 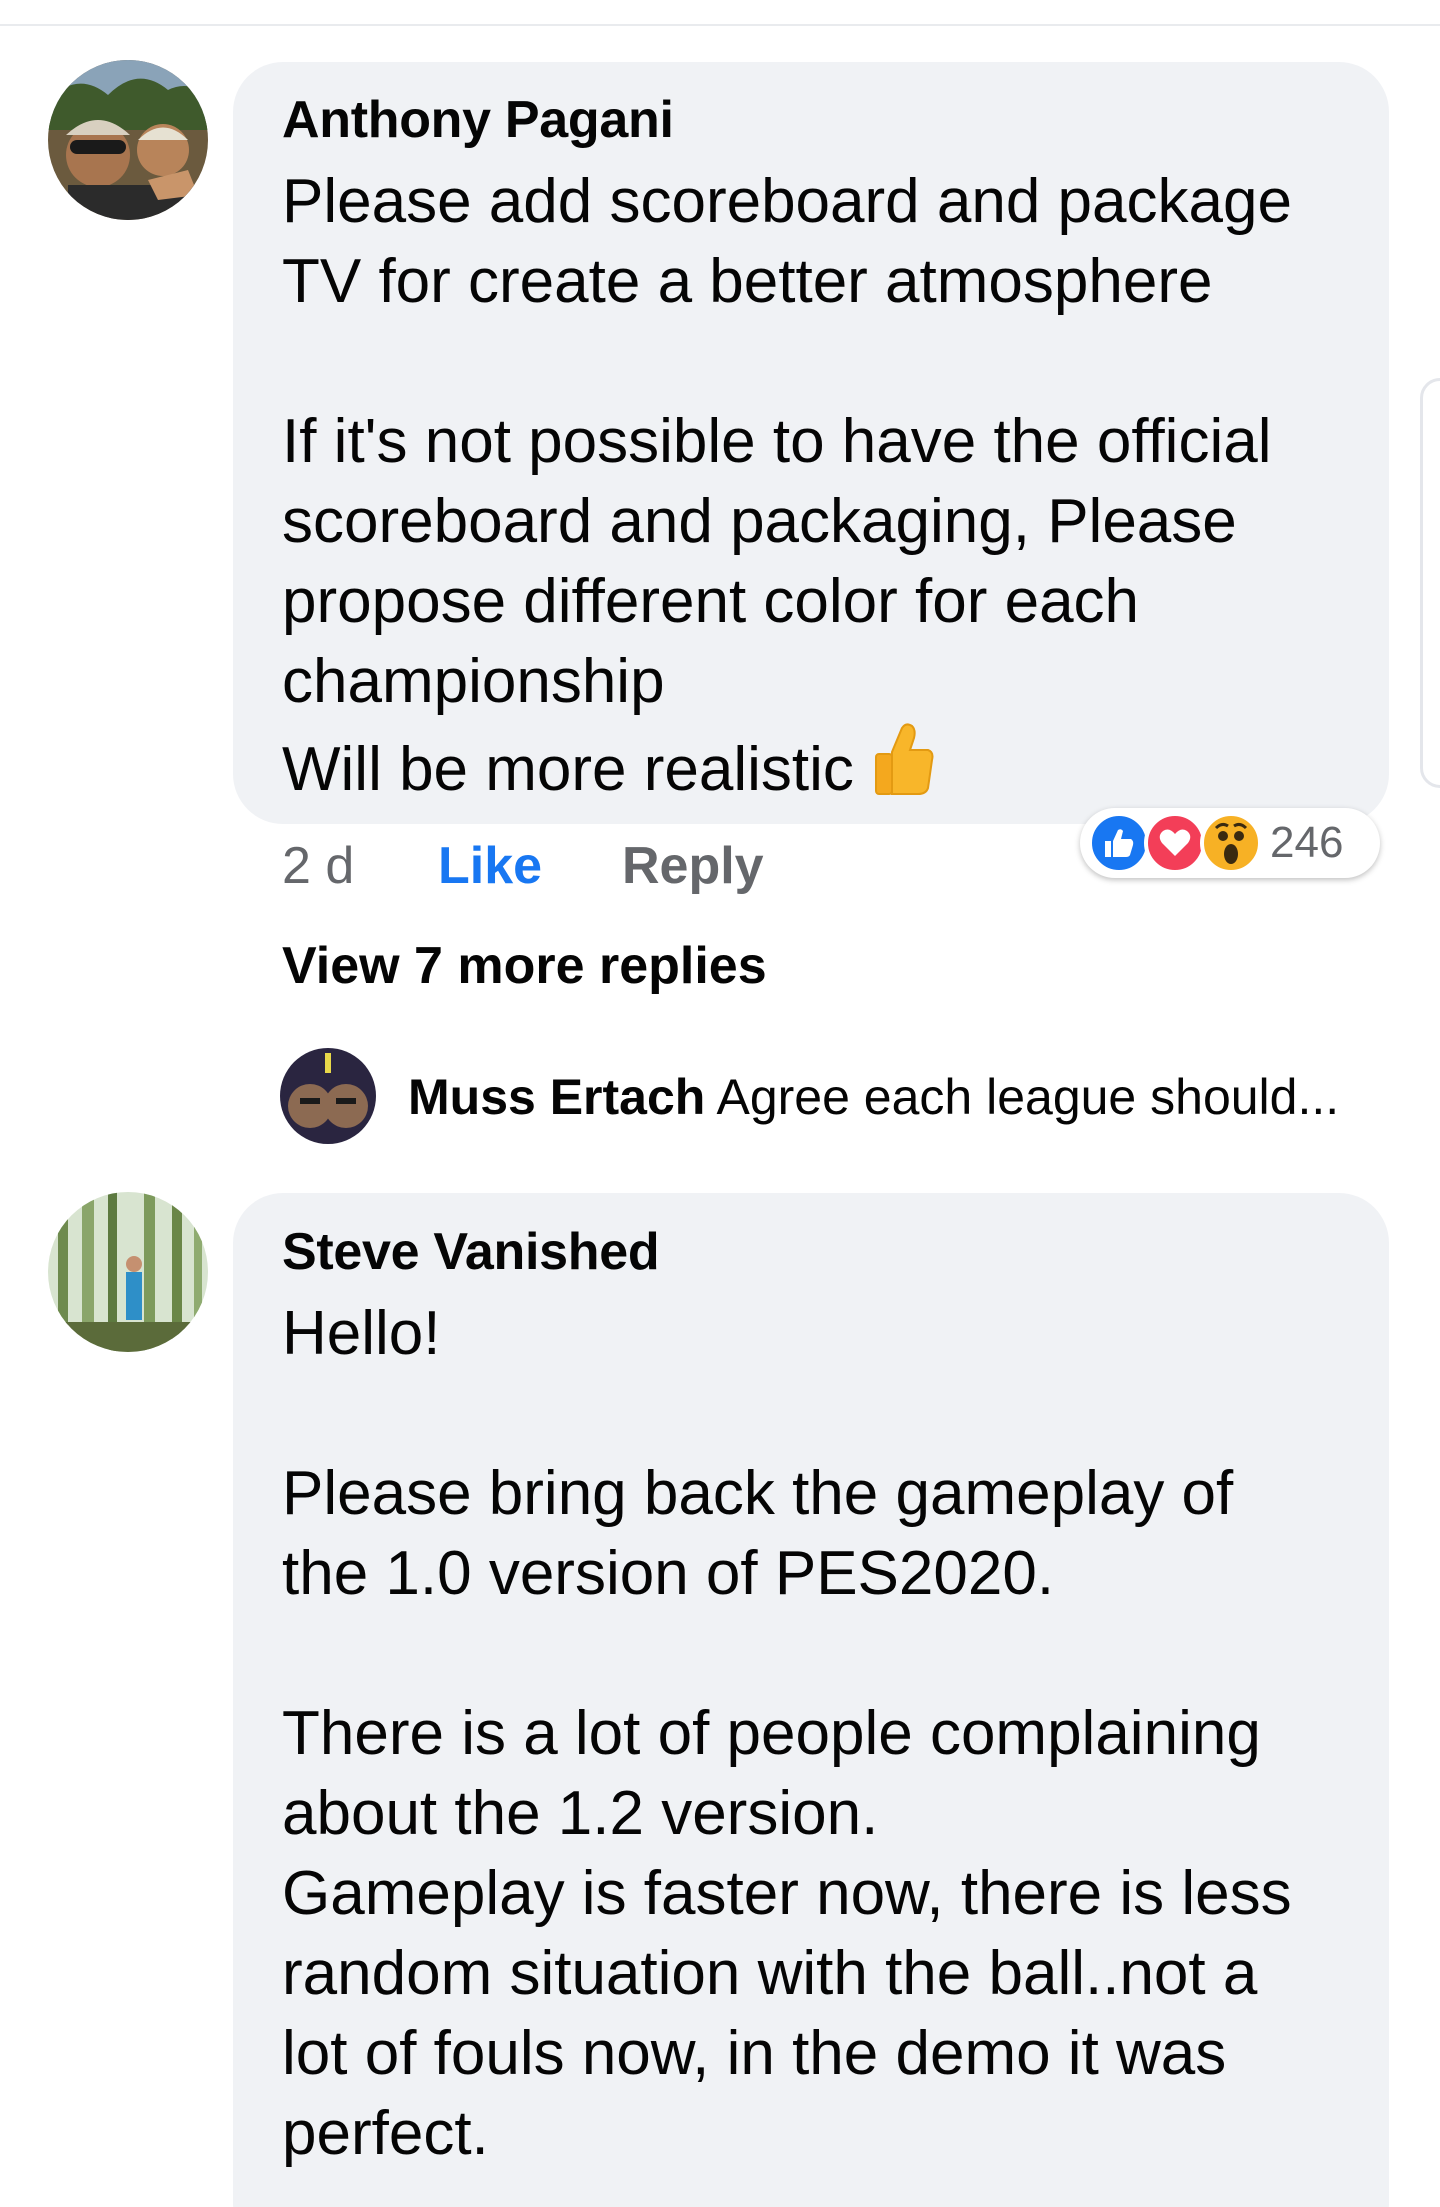 I want to click on reactions-summary: 246, so click(x=1230, y=843).